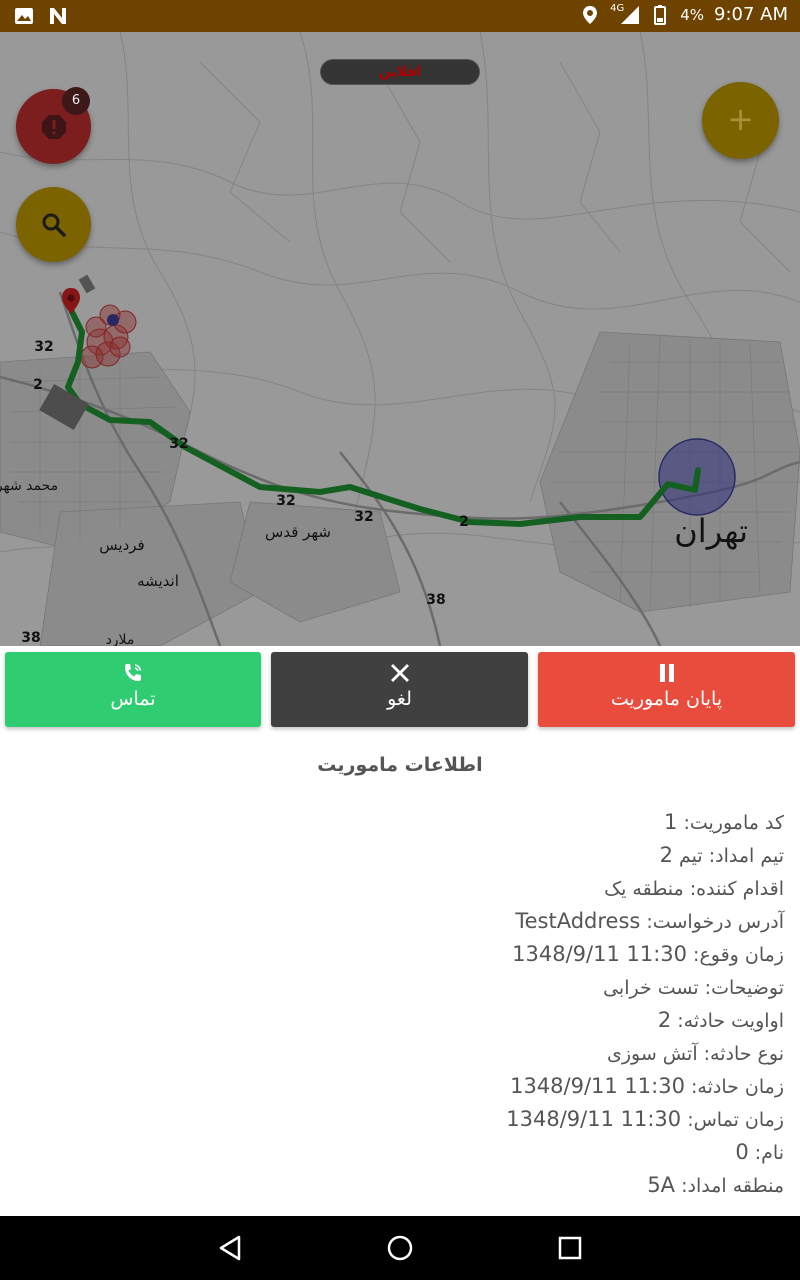 The width and height of the screenshot is (800, 1280). What do you see at coordinates (721, 855) in the screenshot?
I see `rescue-team-row: تیم امداد: تیم 2` at bounding box center [721, 855].